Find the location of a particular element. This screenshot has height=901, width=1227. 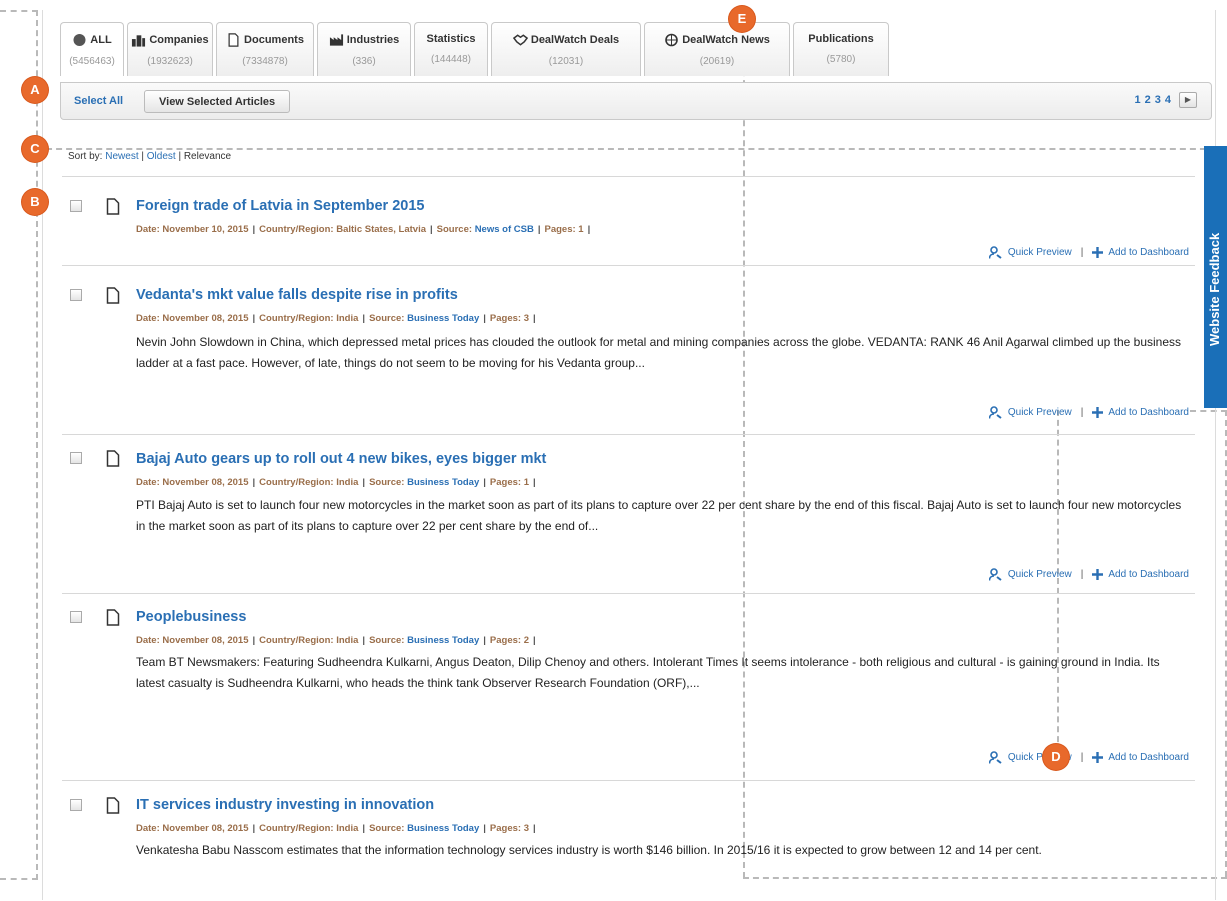

tab-count: (12031) is located at coordinates (566, 61).